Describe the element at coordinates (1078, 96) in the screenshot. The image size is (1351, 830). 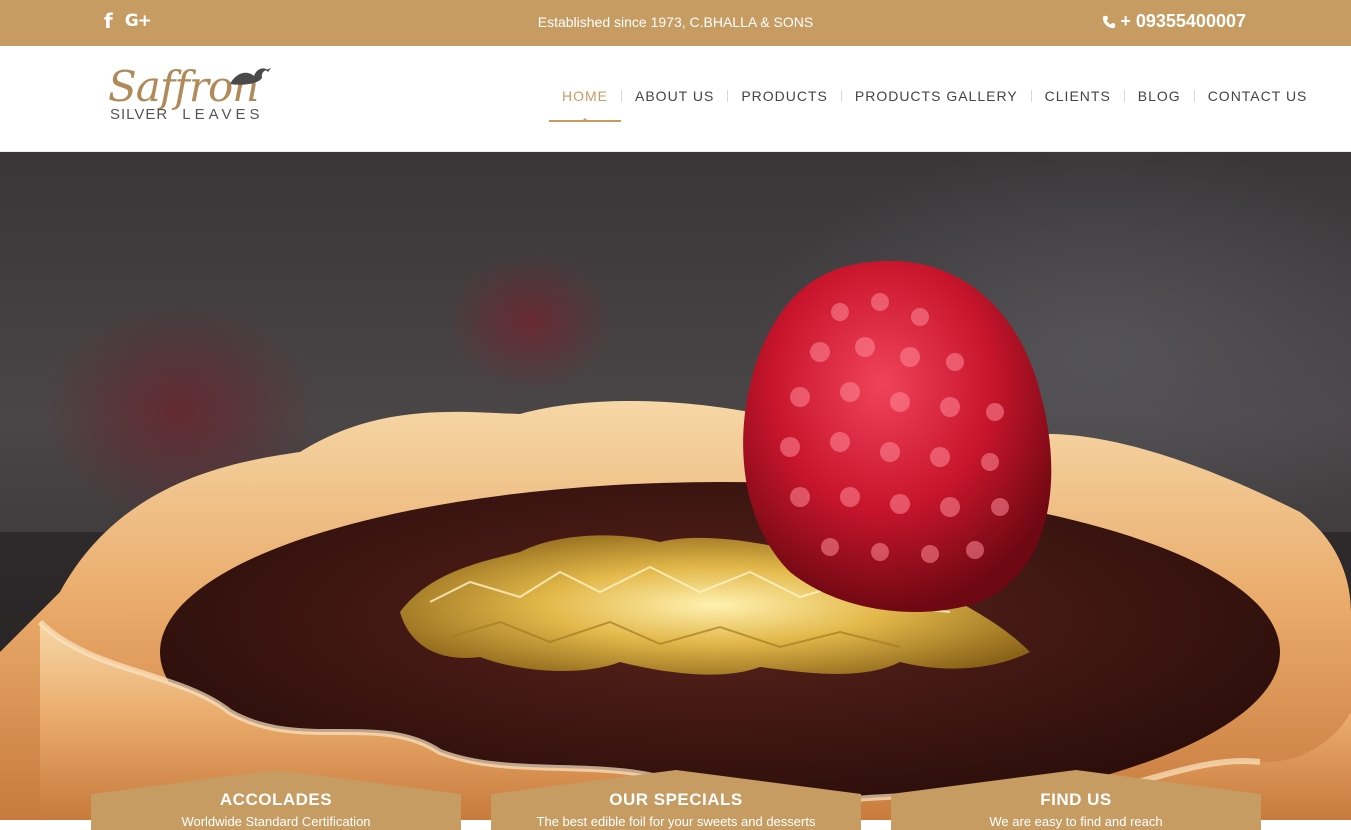
I see `nav-item-clients: CLIENTS` at that location.